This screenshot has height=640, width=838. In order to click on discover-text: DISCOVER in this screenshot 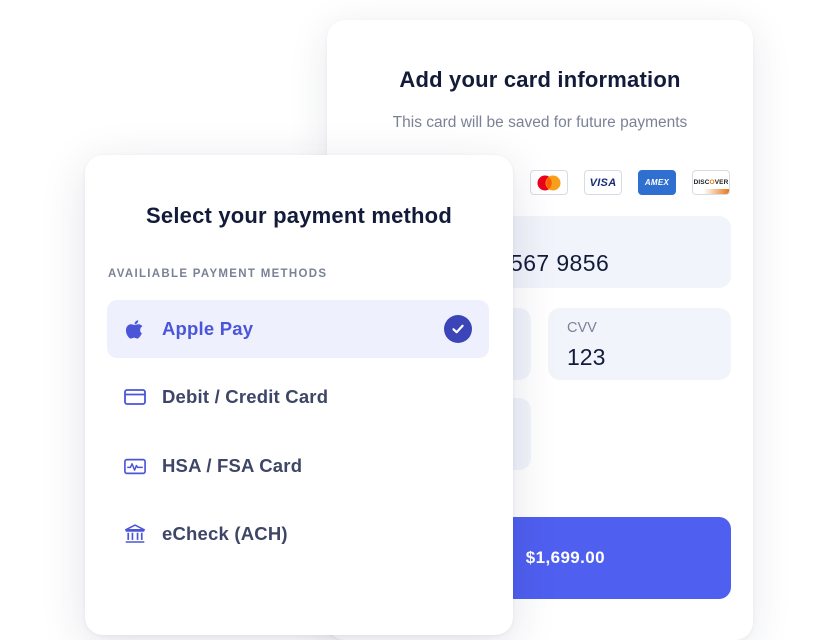, I will do `click(711, 182)`.